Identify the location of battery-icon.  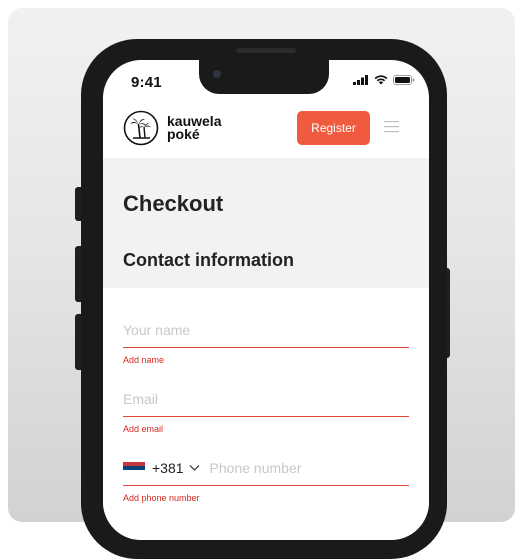
(404, 80).